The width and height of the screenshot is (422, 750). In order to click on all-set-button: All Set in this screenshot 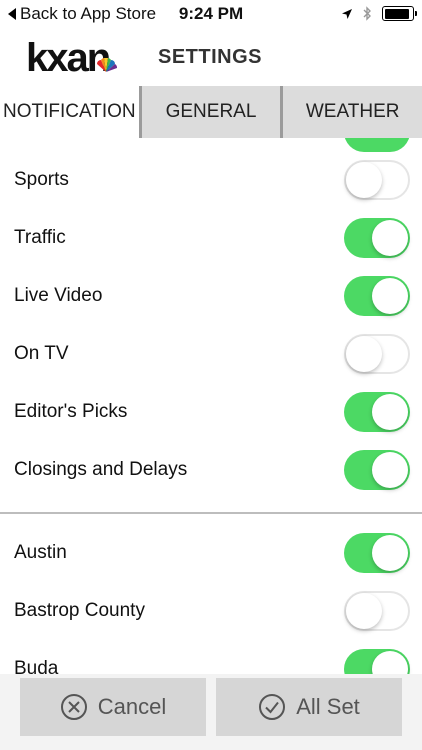, I will do `click(309, 707)`.